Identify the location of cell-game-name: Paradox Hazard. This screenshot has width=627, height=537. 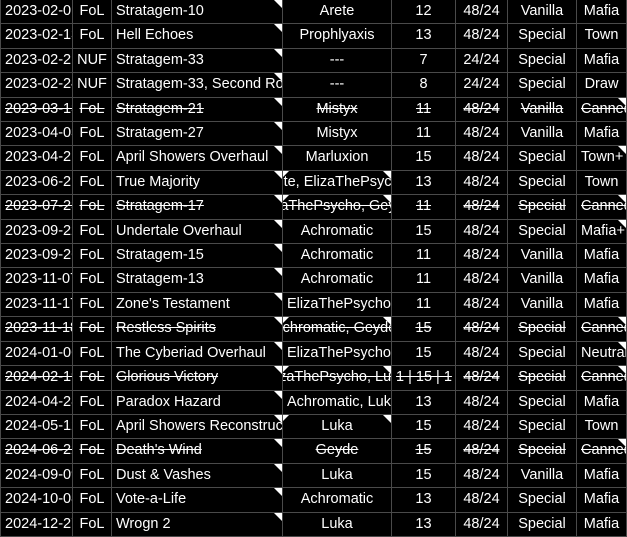
(197, 402).